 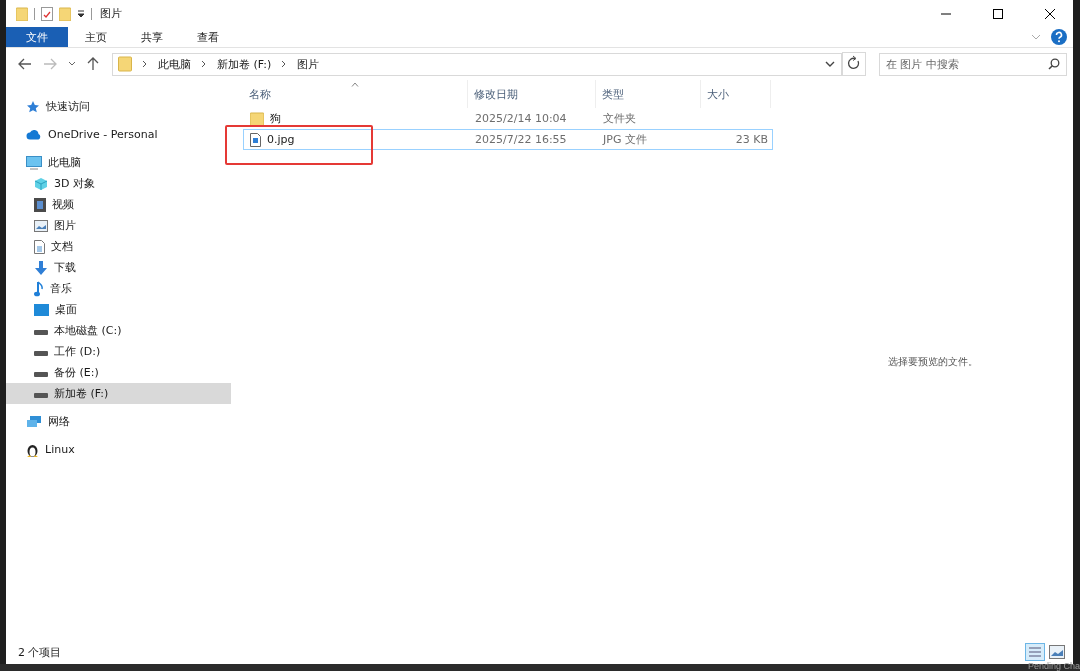 I want to click on sidebar-item: 备份 (E:), so click(x=118, y=372).